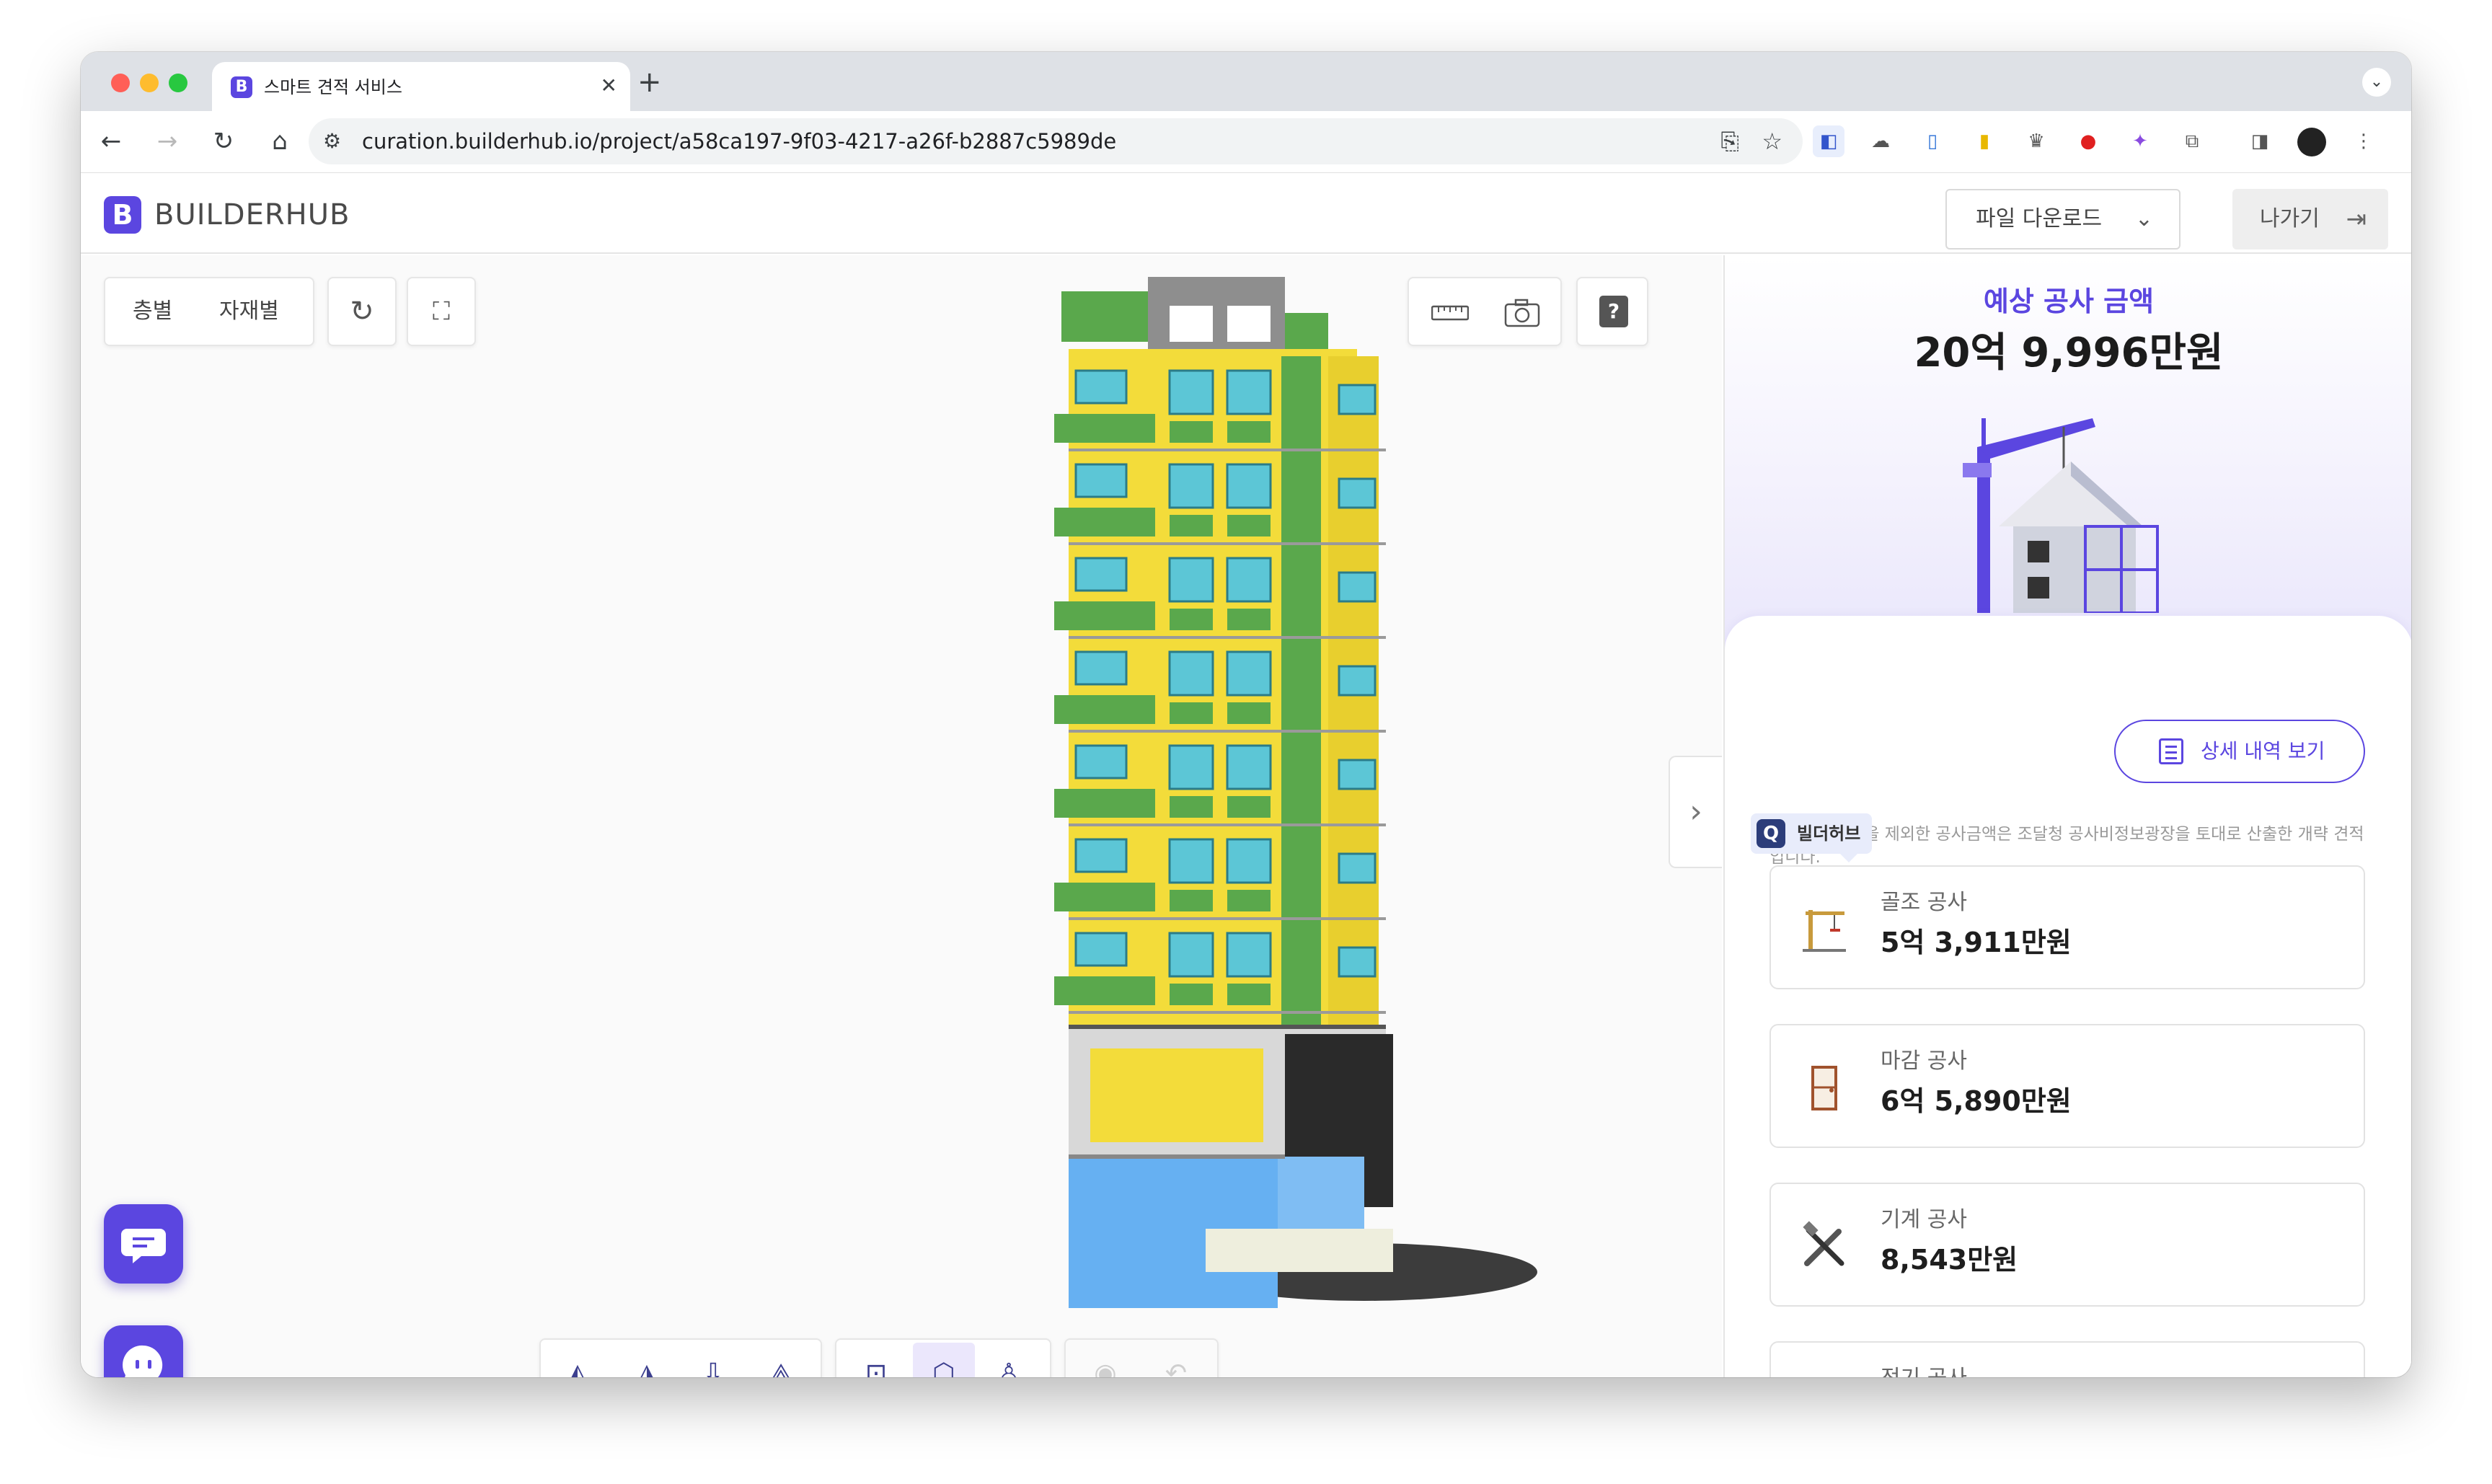  What do you see at coordinates (2067, 1086) in the screenshot?
I see `cost-item-finish: 마감 공사 6억 5,890만원` at bounding box center [2067, 1086].